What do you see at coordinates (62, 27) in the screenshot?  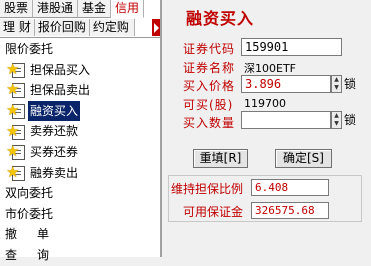 I see `tab-quote-repo: 报价回购` at bounding box center [62, 27].